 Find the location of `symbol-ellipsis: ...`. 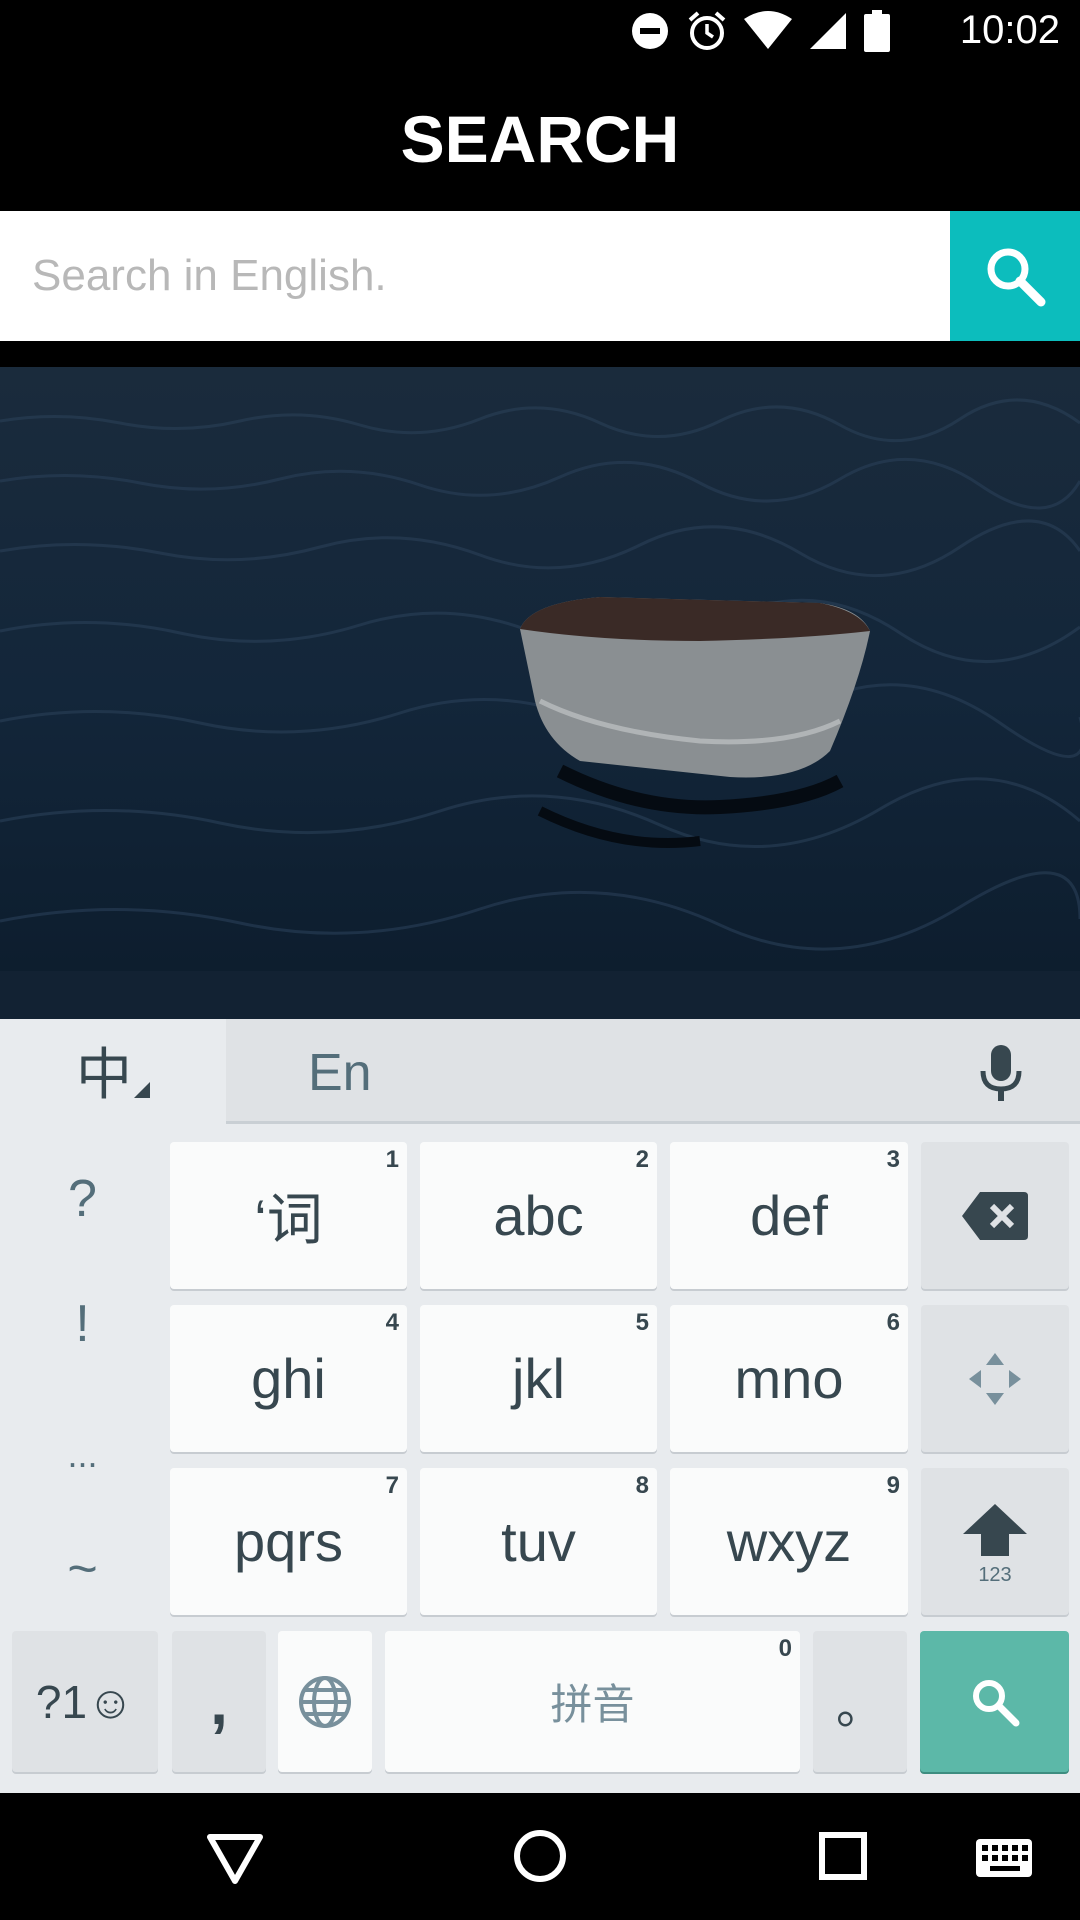

symbol-ellipsis: ... is located at coordinates (82, 1455).